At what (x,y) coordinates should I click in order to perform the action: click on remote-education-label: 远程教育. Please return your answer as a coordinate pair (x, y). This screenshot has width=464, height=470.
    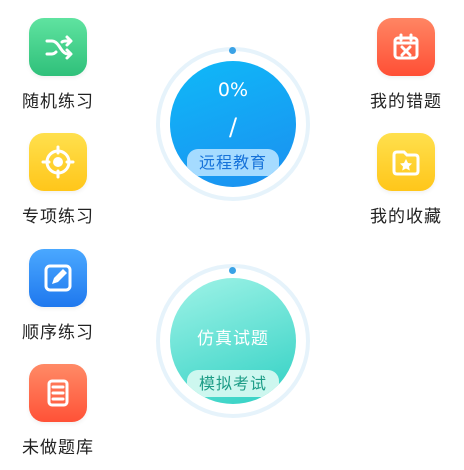
    Looking at the image, I should click on (233, 162).